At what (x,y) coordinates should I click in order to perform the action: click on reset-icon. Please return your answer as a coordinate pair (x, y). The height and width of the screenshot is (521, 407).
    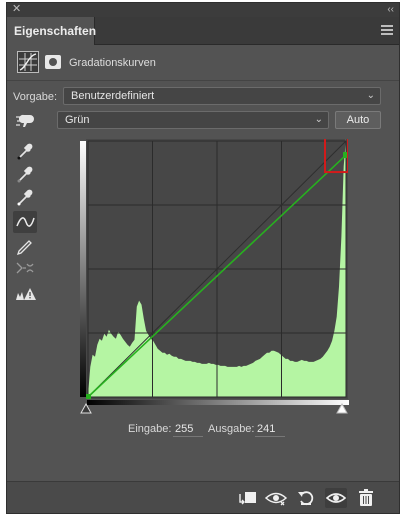
    Looking at the image, I should click on (306, 498).